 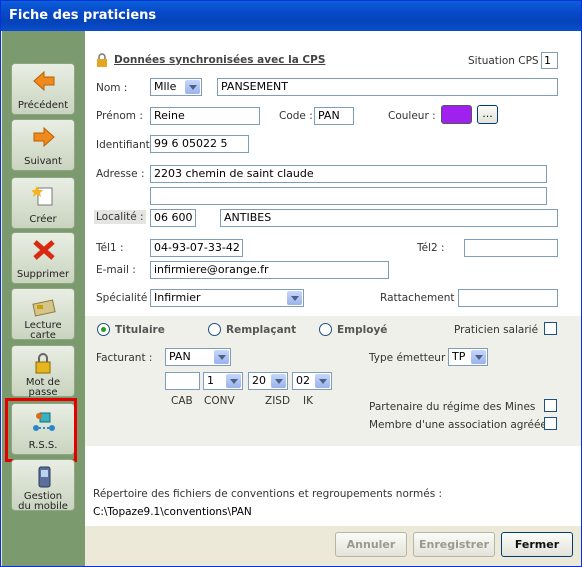 I want to click on delete-button: Supprimer, so click(x=43, y=258).